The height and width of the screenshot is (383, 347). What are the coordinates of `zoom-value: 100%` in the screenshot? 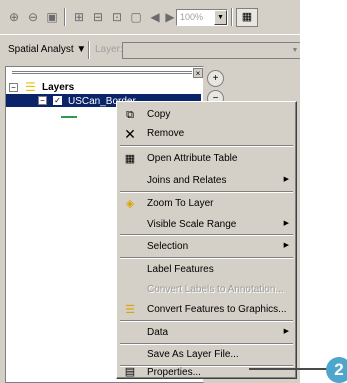 It's located at (192, 17).